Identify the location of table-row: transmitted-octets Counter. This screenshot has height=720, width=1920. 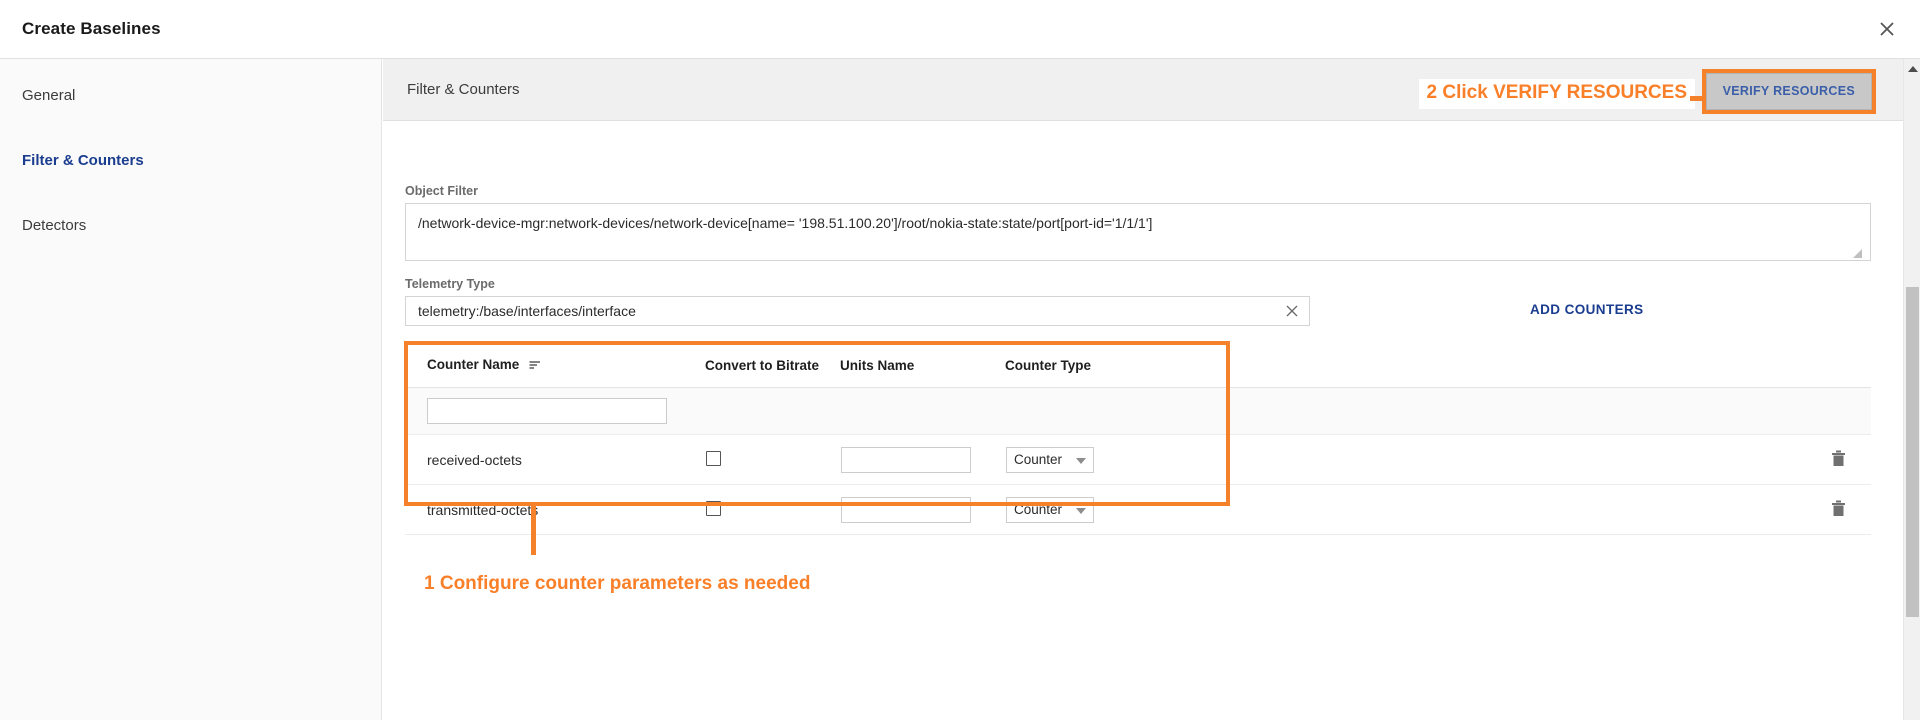
(1138, 509).